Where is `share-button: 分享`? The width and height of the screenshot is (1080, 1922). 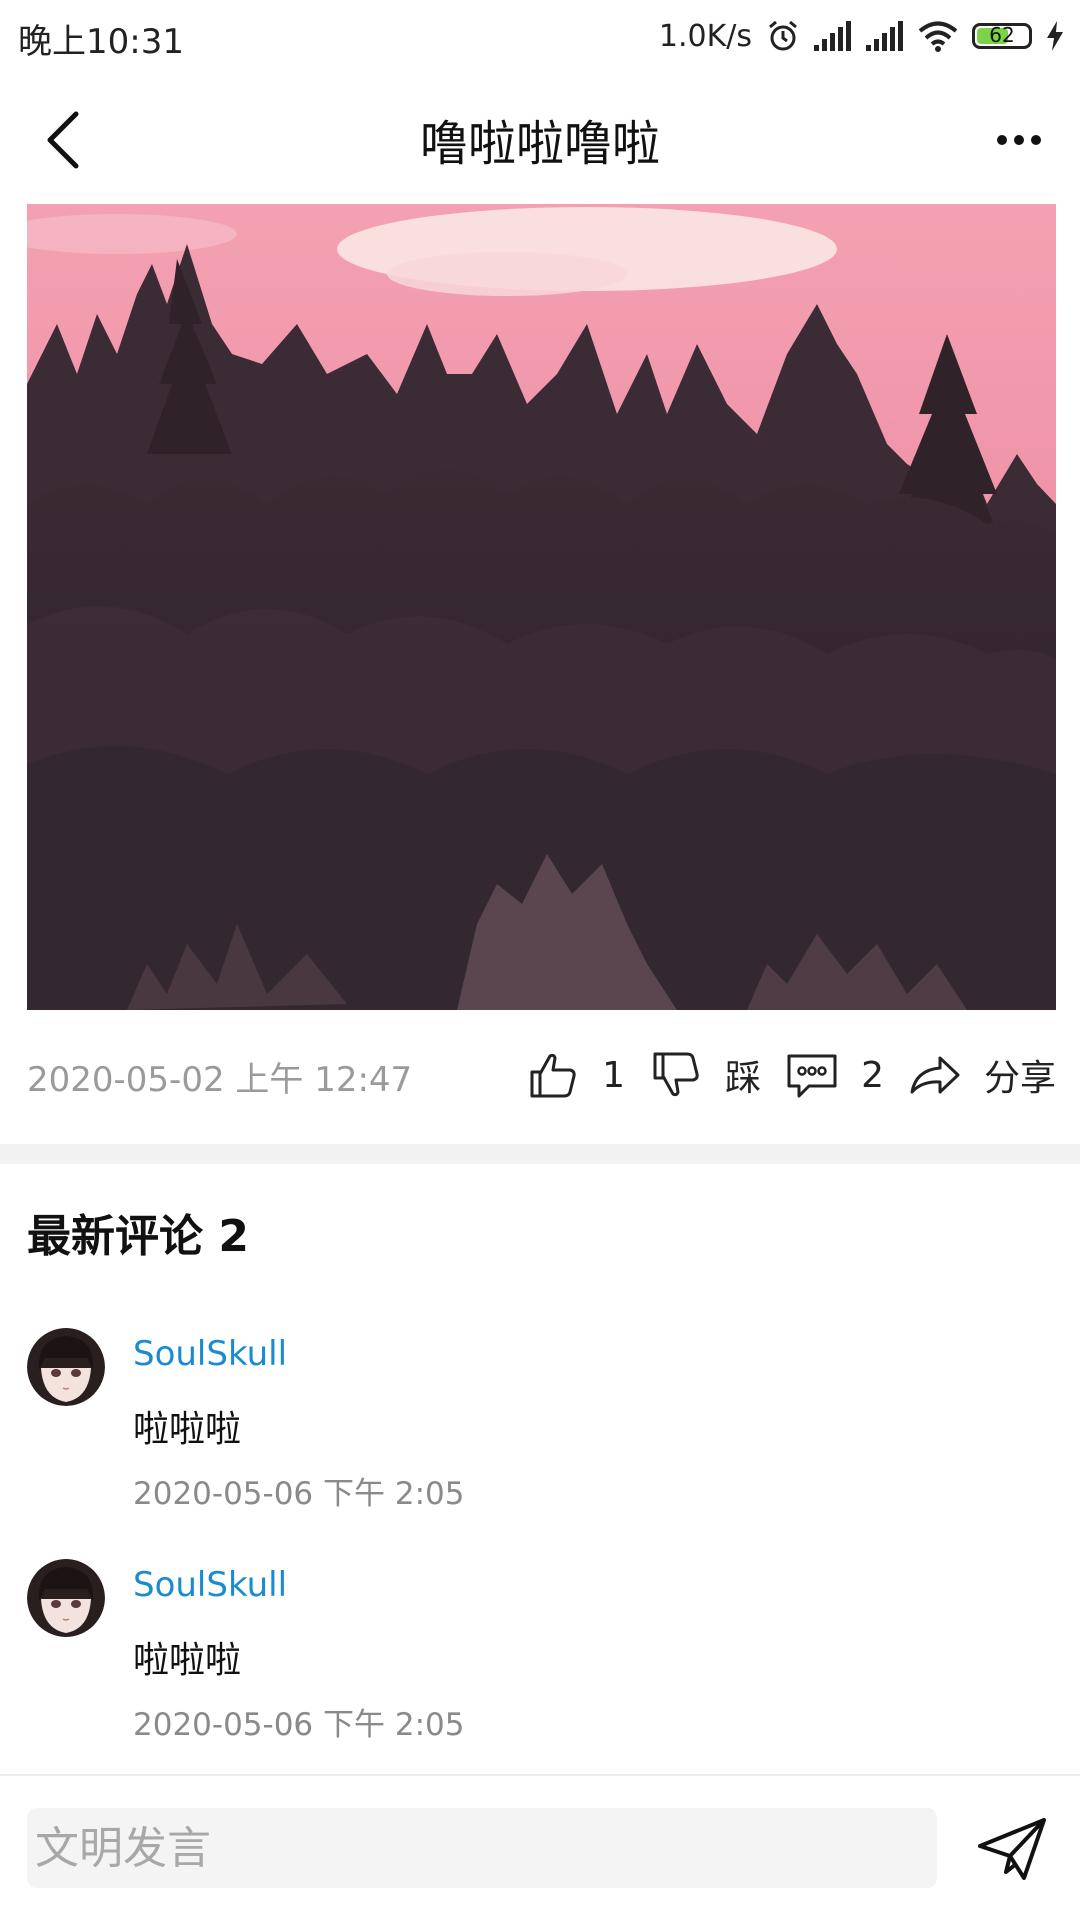
share-button: 分享 is located at coordinates (982, 1075).